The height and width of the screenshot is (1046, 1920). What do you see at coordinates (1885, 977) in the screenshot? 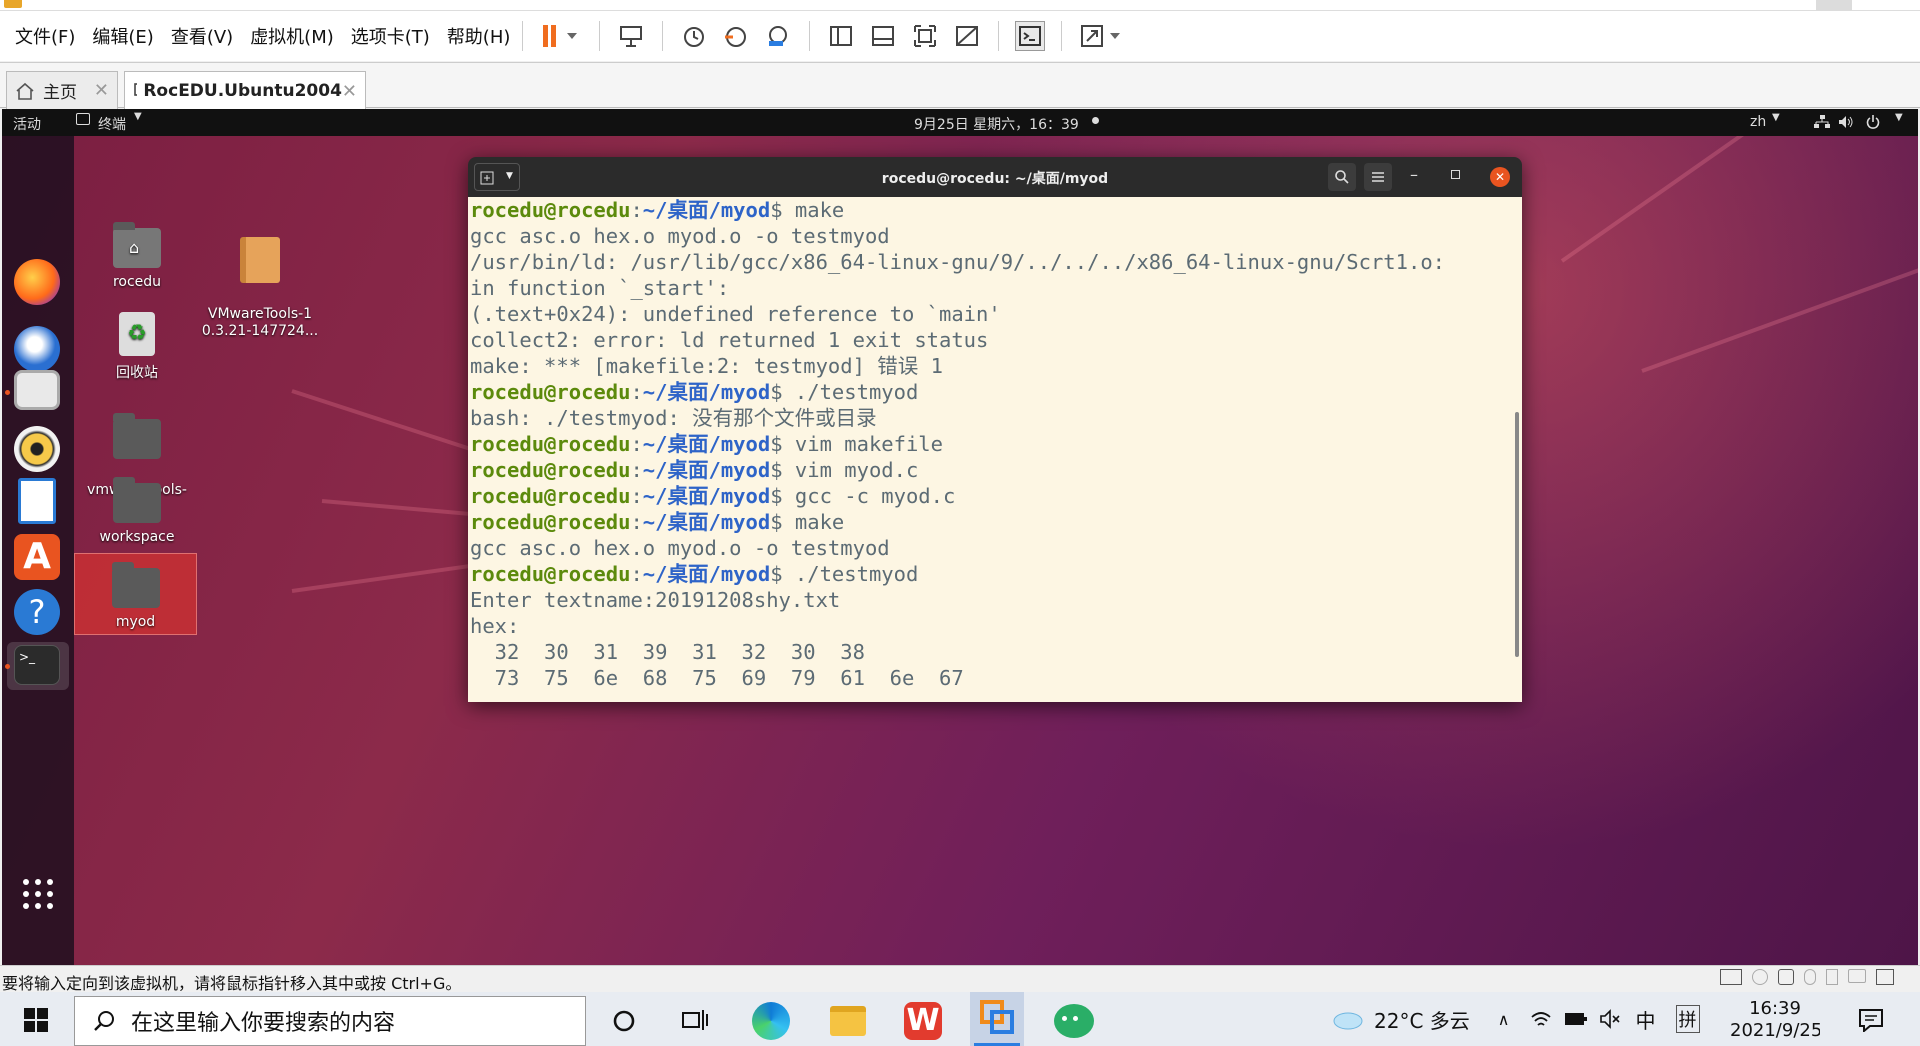
I see `message-icon` at bounding box center [1885, 977].